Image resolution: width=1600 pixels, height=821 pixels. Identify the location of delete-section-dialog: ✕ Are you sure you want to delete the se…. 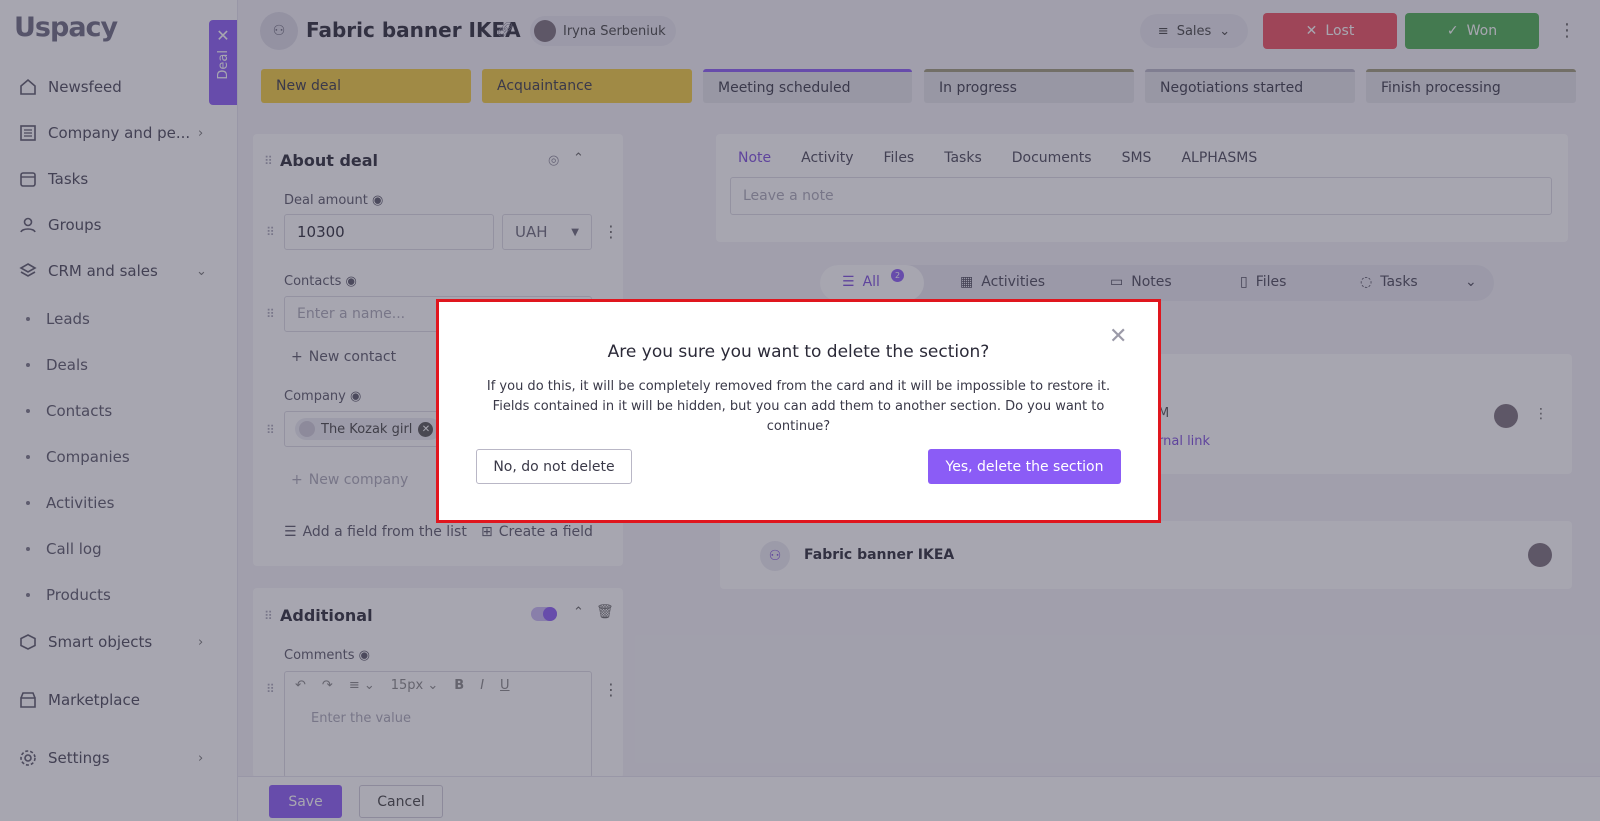
(798, 411).